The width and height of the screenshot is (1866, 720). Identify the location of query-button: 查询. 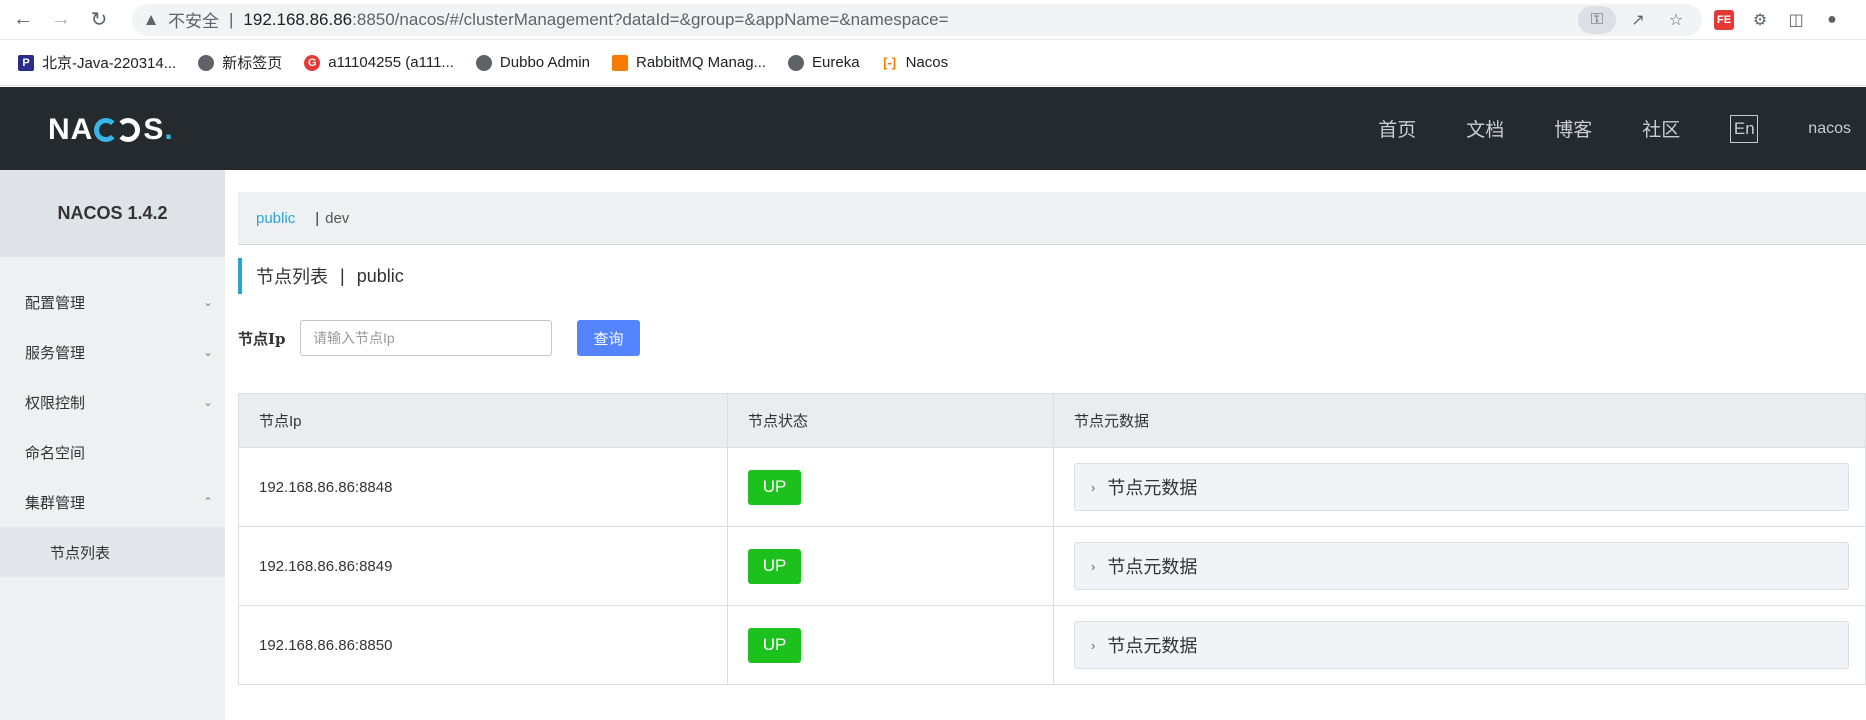
(608, 338).